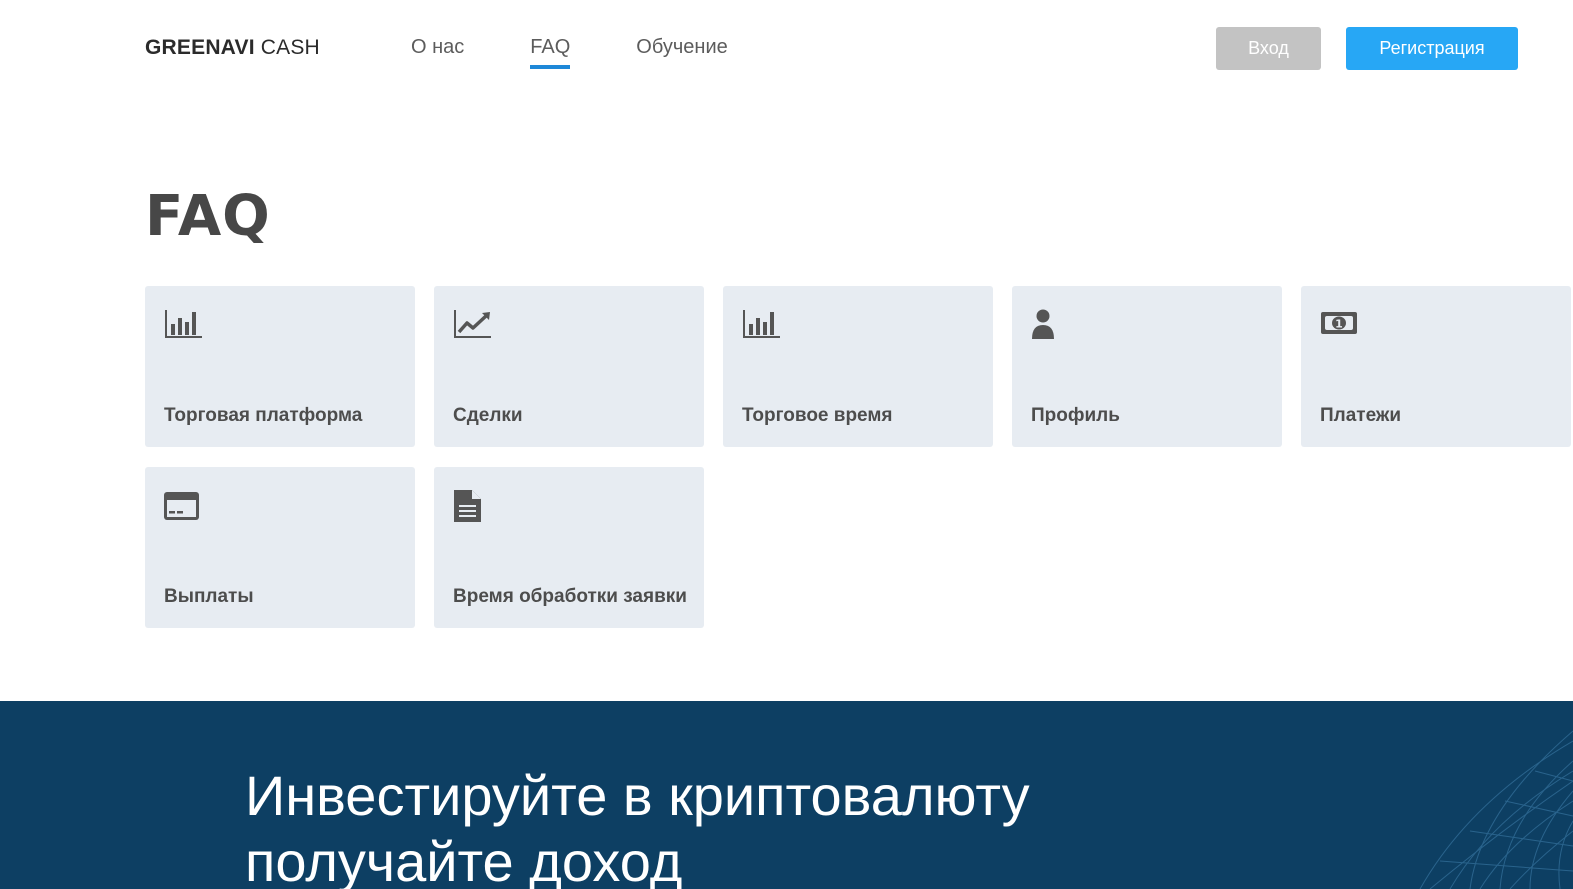 This screenshot has height=889, width=1573. What do you see at coordinates (1436, 366) in the screenshot?
I see `faq-card-payments: 1 Платежи` at bounding box center [1436, 366].